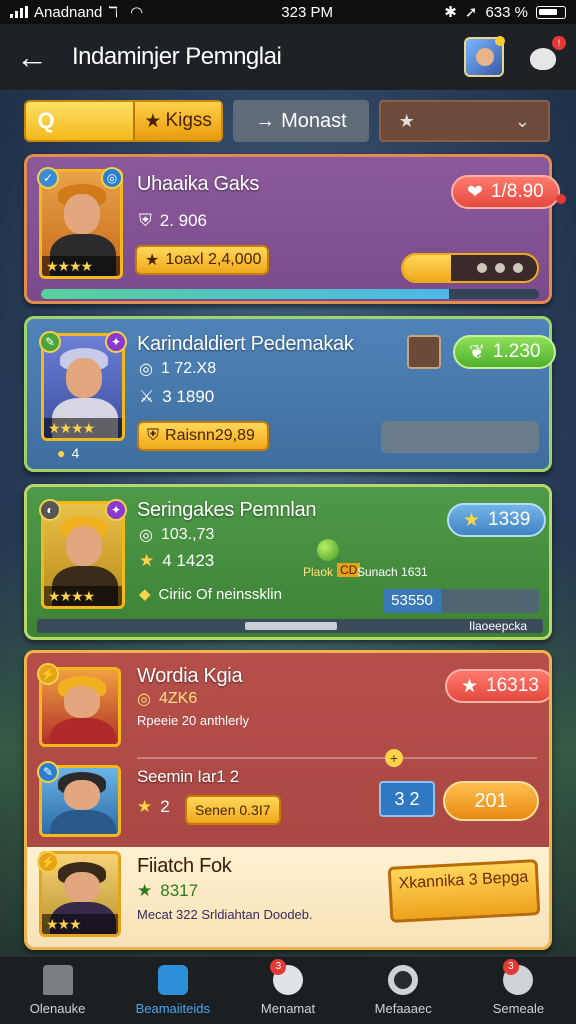 The height and width of the screenshot is (1024, 576). What do you see at coordinates (245, 344) in the screenshot?
I see `hero-name: Karindaldiert Pedemakak` at bounding box center [245, 344].